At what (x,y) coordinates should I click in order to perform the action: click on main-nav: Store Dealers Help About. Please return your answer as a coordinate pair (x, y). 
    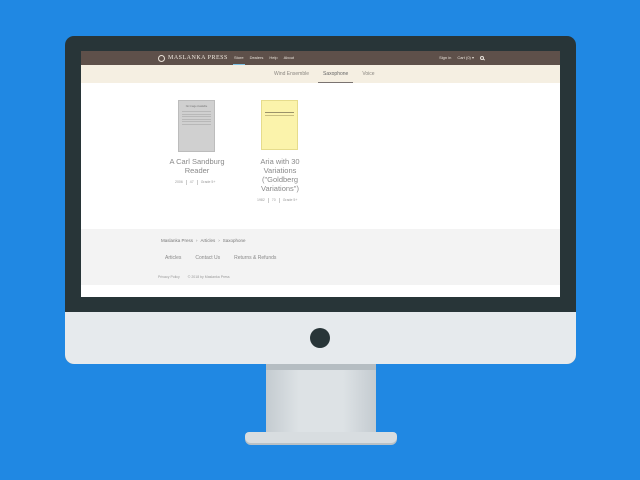
    Looking at the image, I should click on (264, 58).